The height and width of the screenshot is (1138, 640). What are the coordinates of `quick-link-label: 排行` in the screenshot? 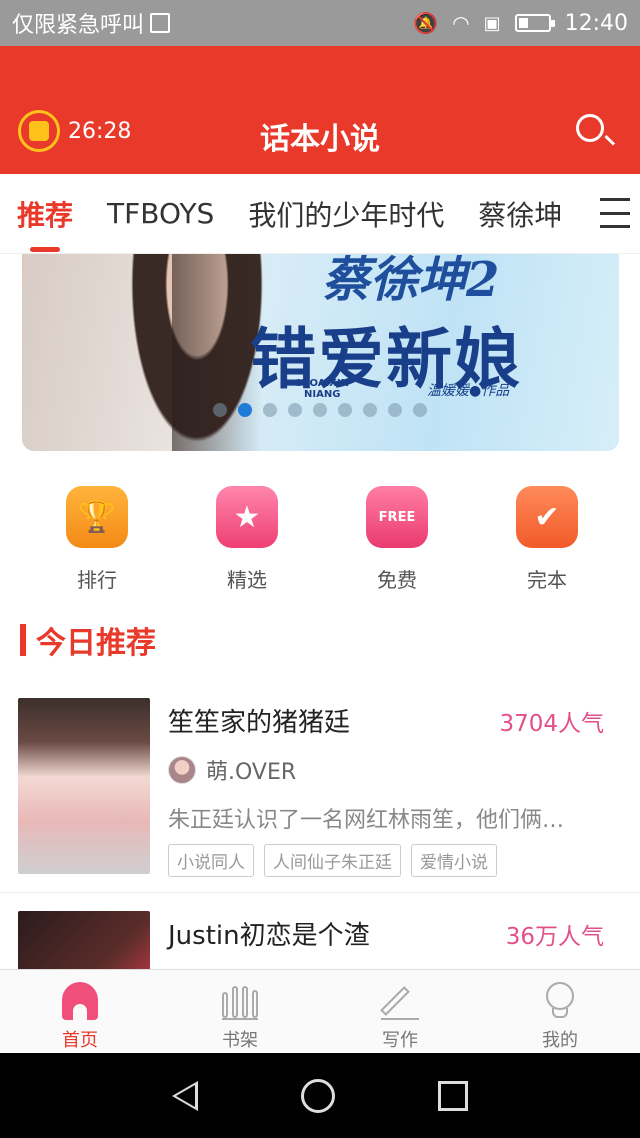 It's located at (97, 580).